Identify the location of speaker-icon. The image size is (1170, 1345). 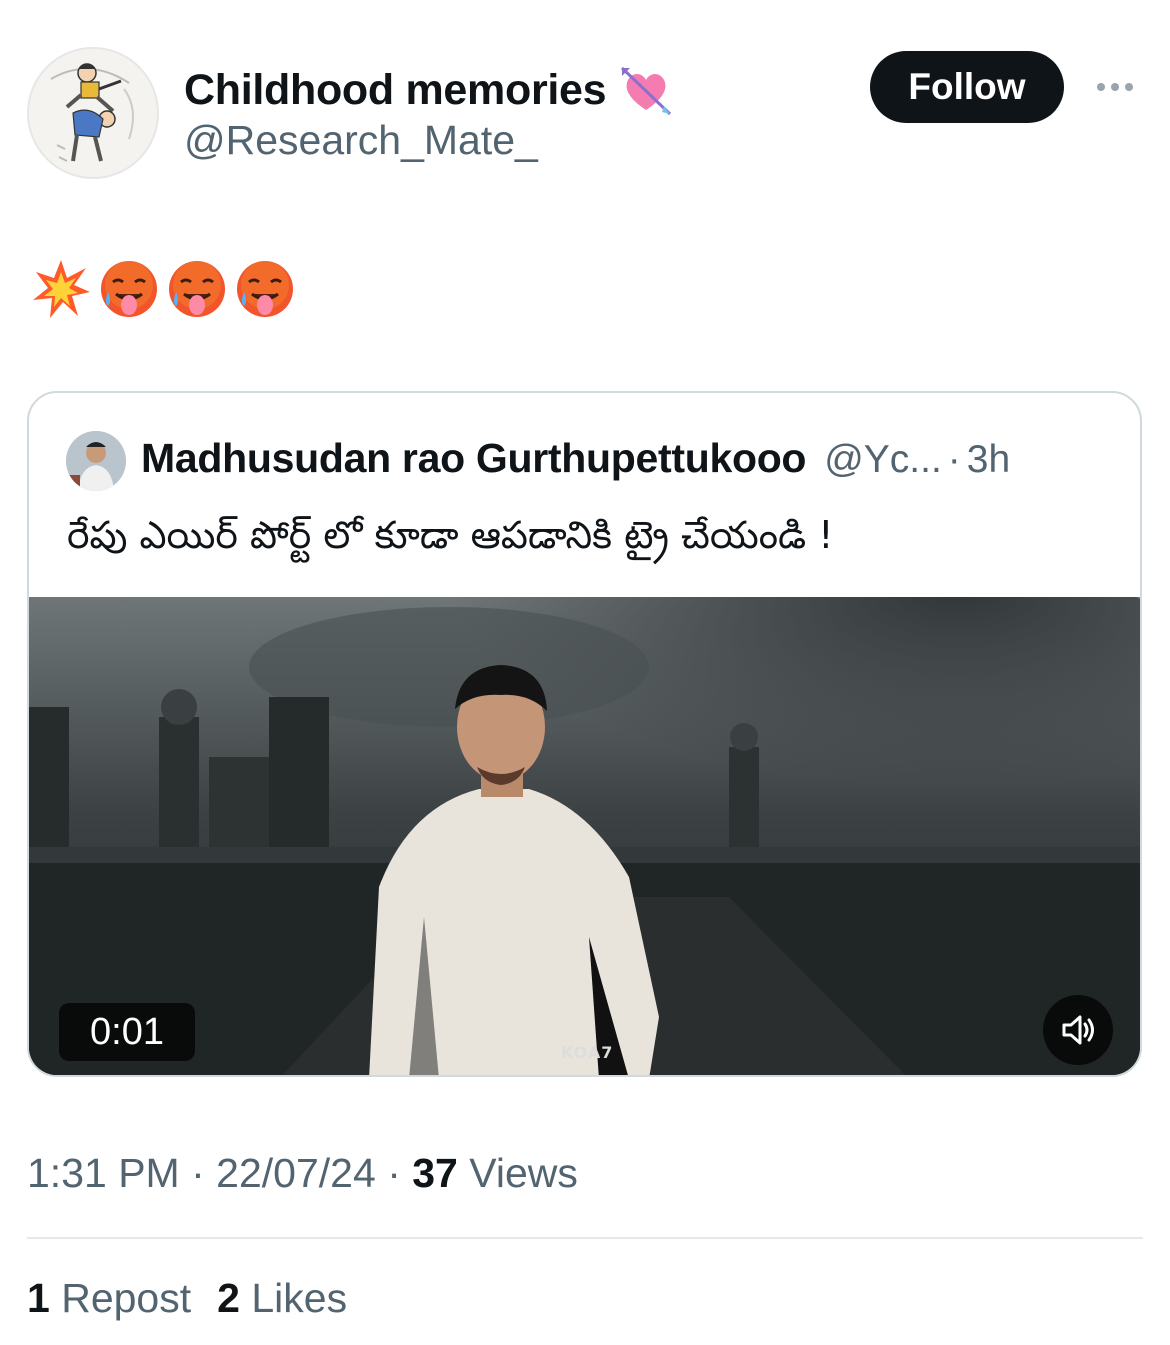
(1078, 1030).